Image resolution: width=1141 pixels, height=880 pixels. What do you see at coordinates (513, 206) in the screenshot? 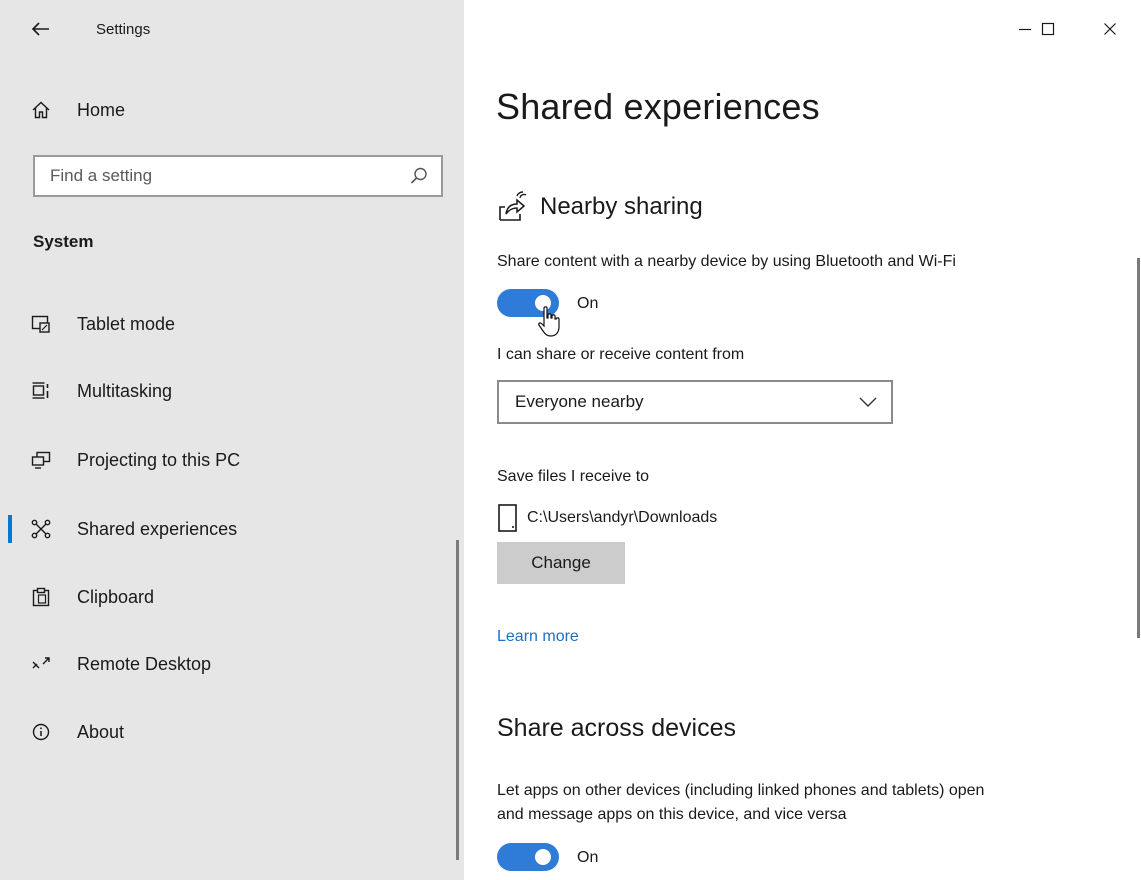
I see `nearby-sharing-icon` at bounding box center [513, 206].